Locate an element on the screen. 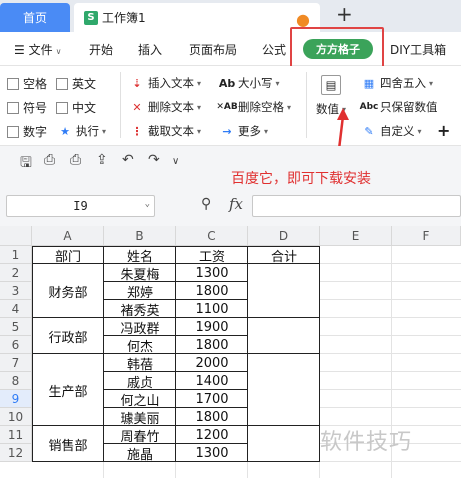 The width and height of the screenshot is (461, 478). column-header: E is located at coordinates (356, 236).